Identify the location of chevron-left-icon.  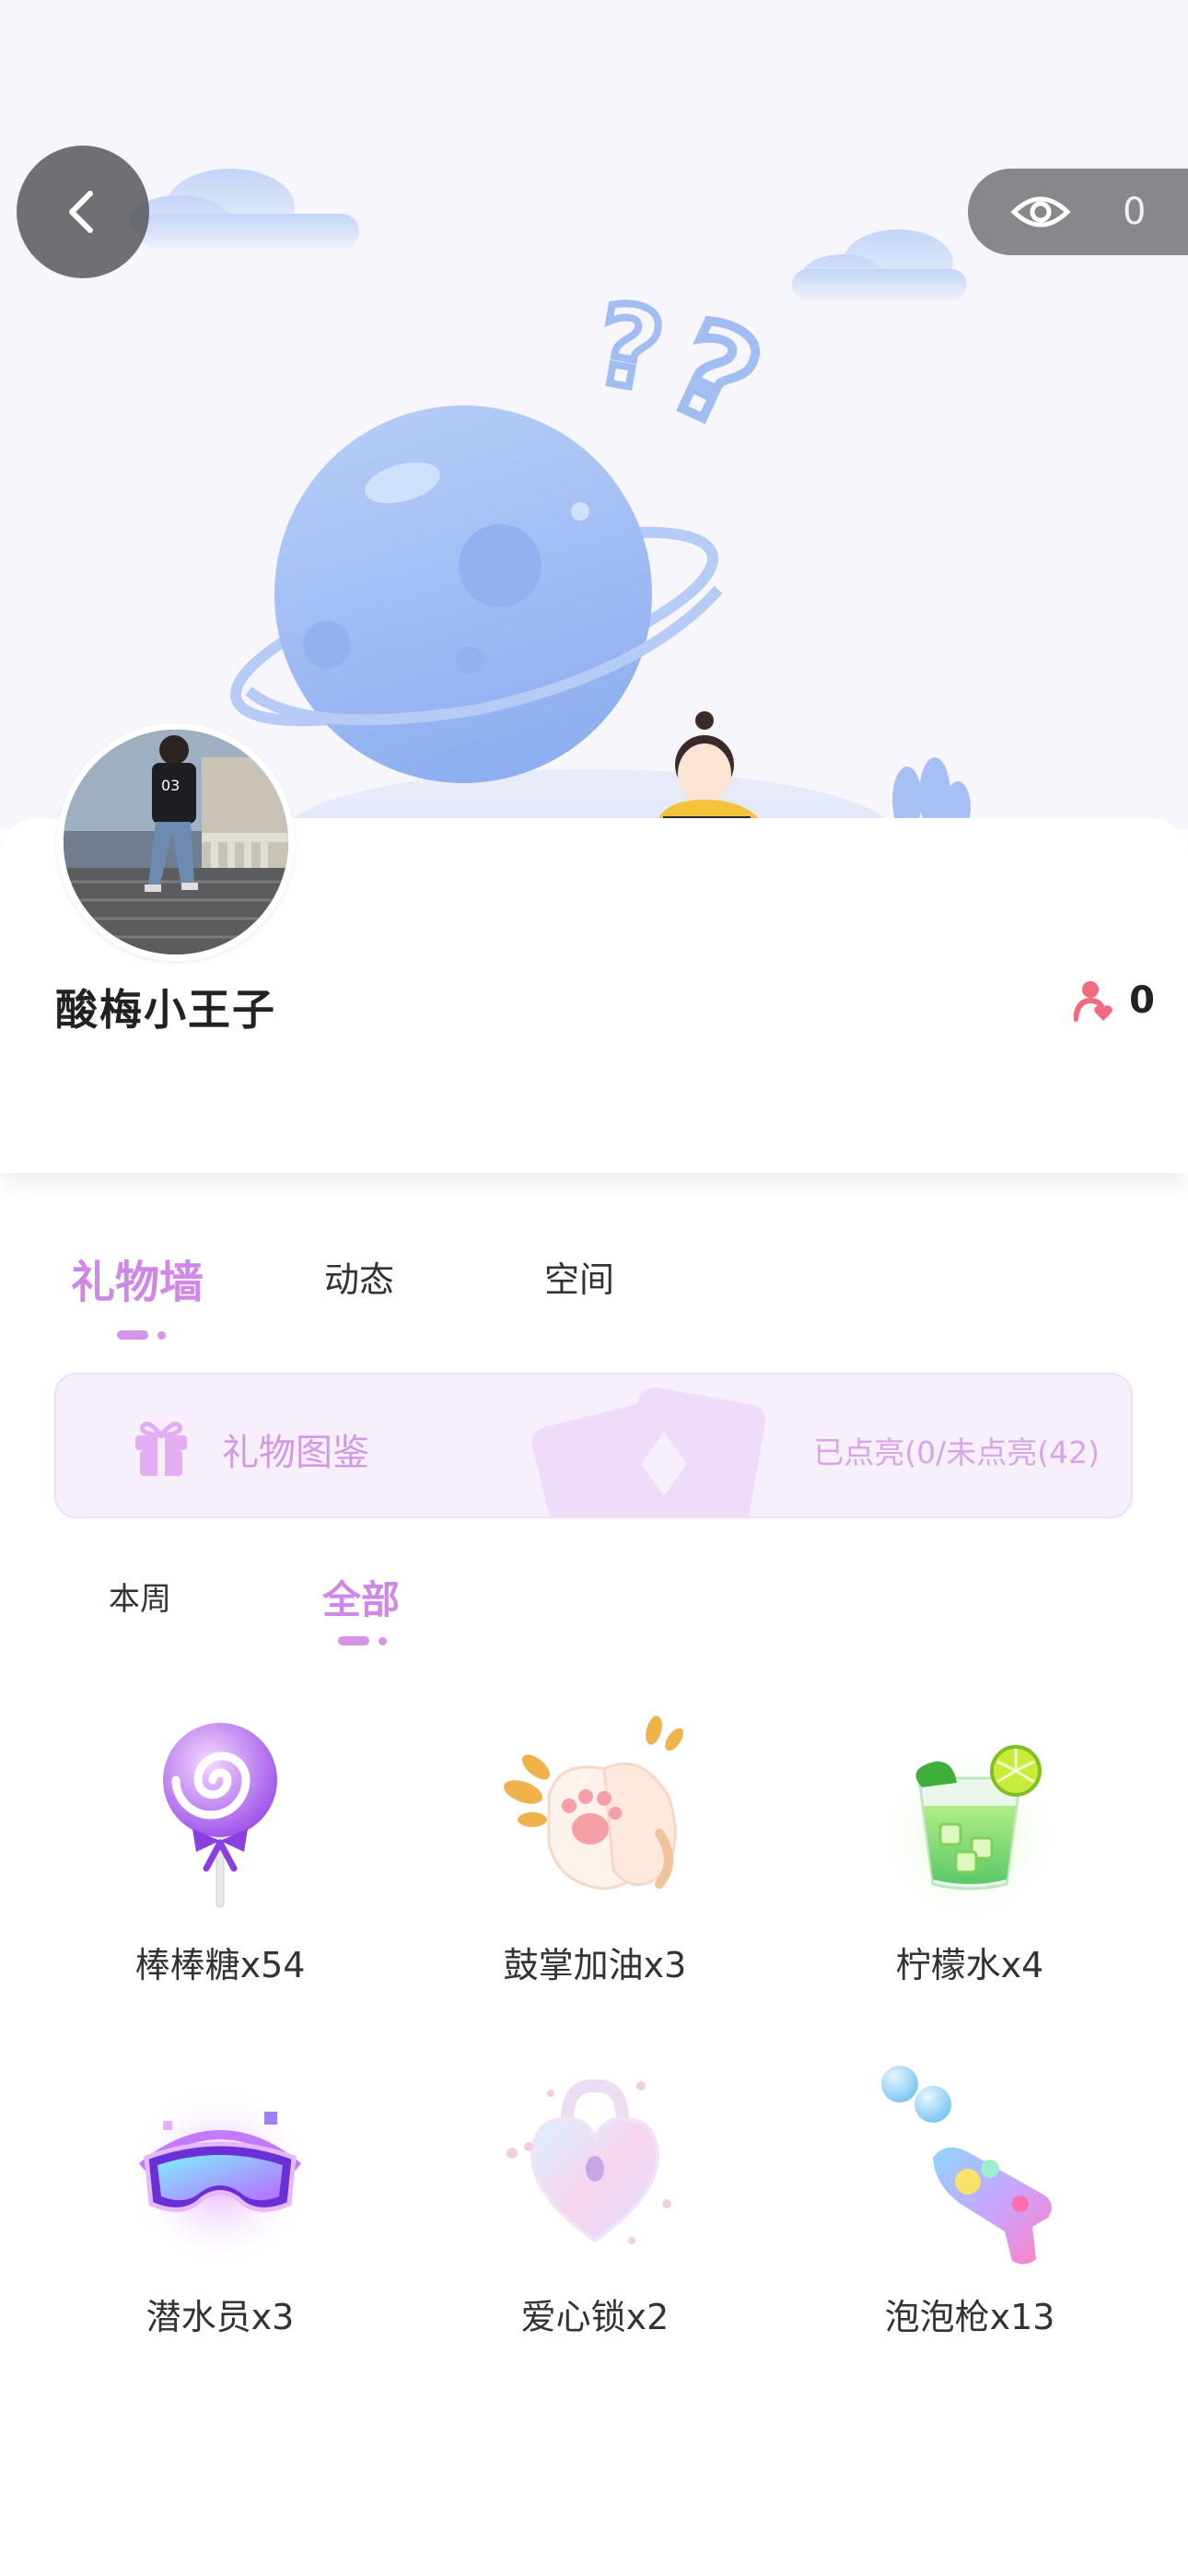
(81, 212).